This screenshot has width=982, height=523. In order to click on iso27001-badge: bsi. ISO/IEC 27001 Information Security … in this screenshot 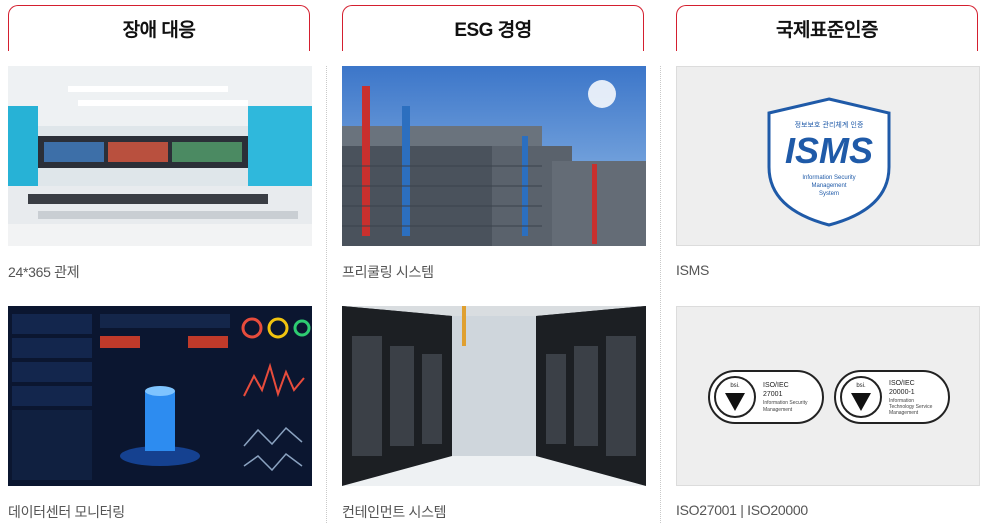, I will do `click(766, 397)`.